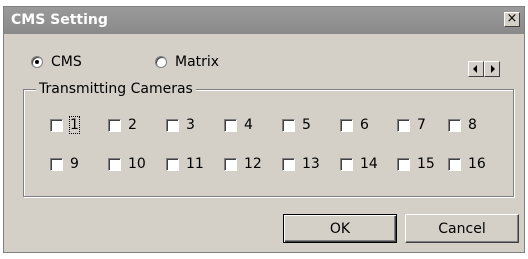 The width and height of the screenshot is (528, 259). I want to click on arrow-left-icon, so click(476, 69).